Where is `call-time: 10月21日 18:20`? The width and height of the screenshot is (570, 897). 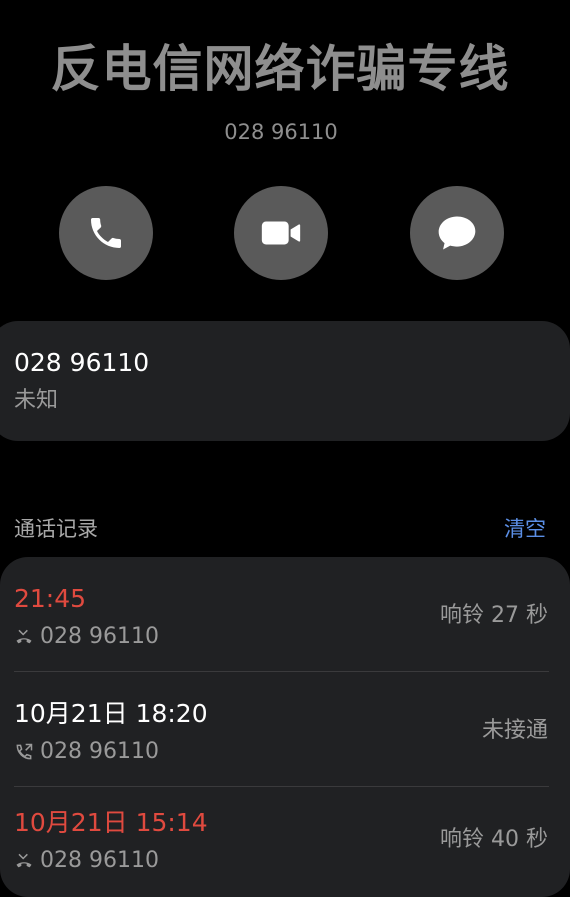 call-time: 10月21日 18:20 is located at coordinates (111, 713).